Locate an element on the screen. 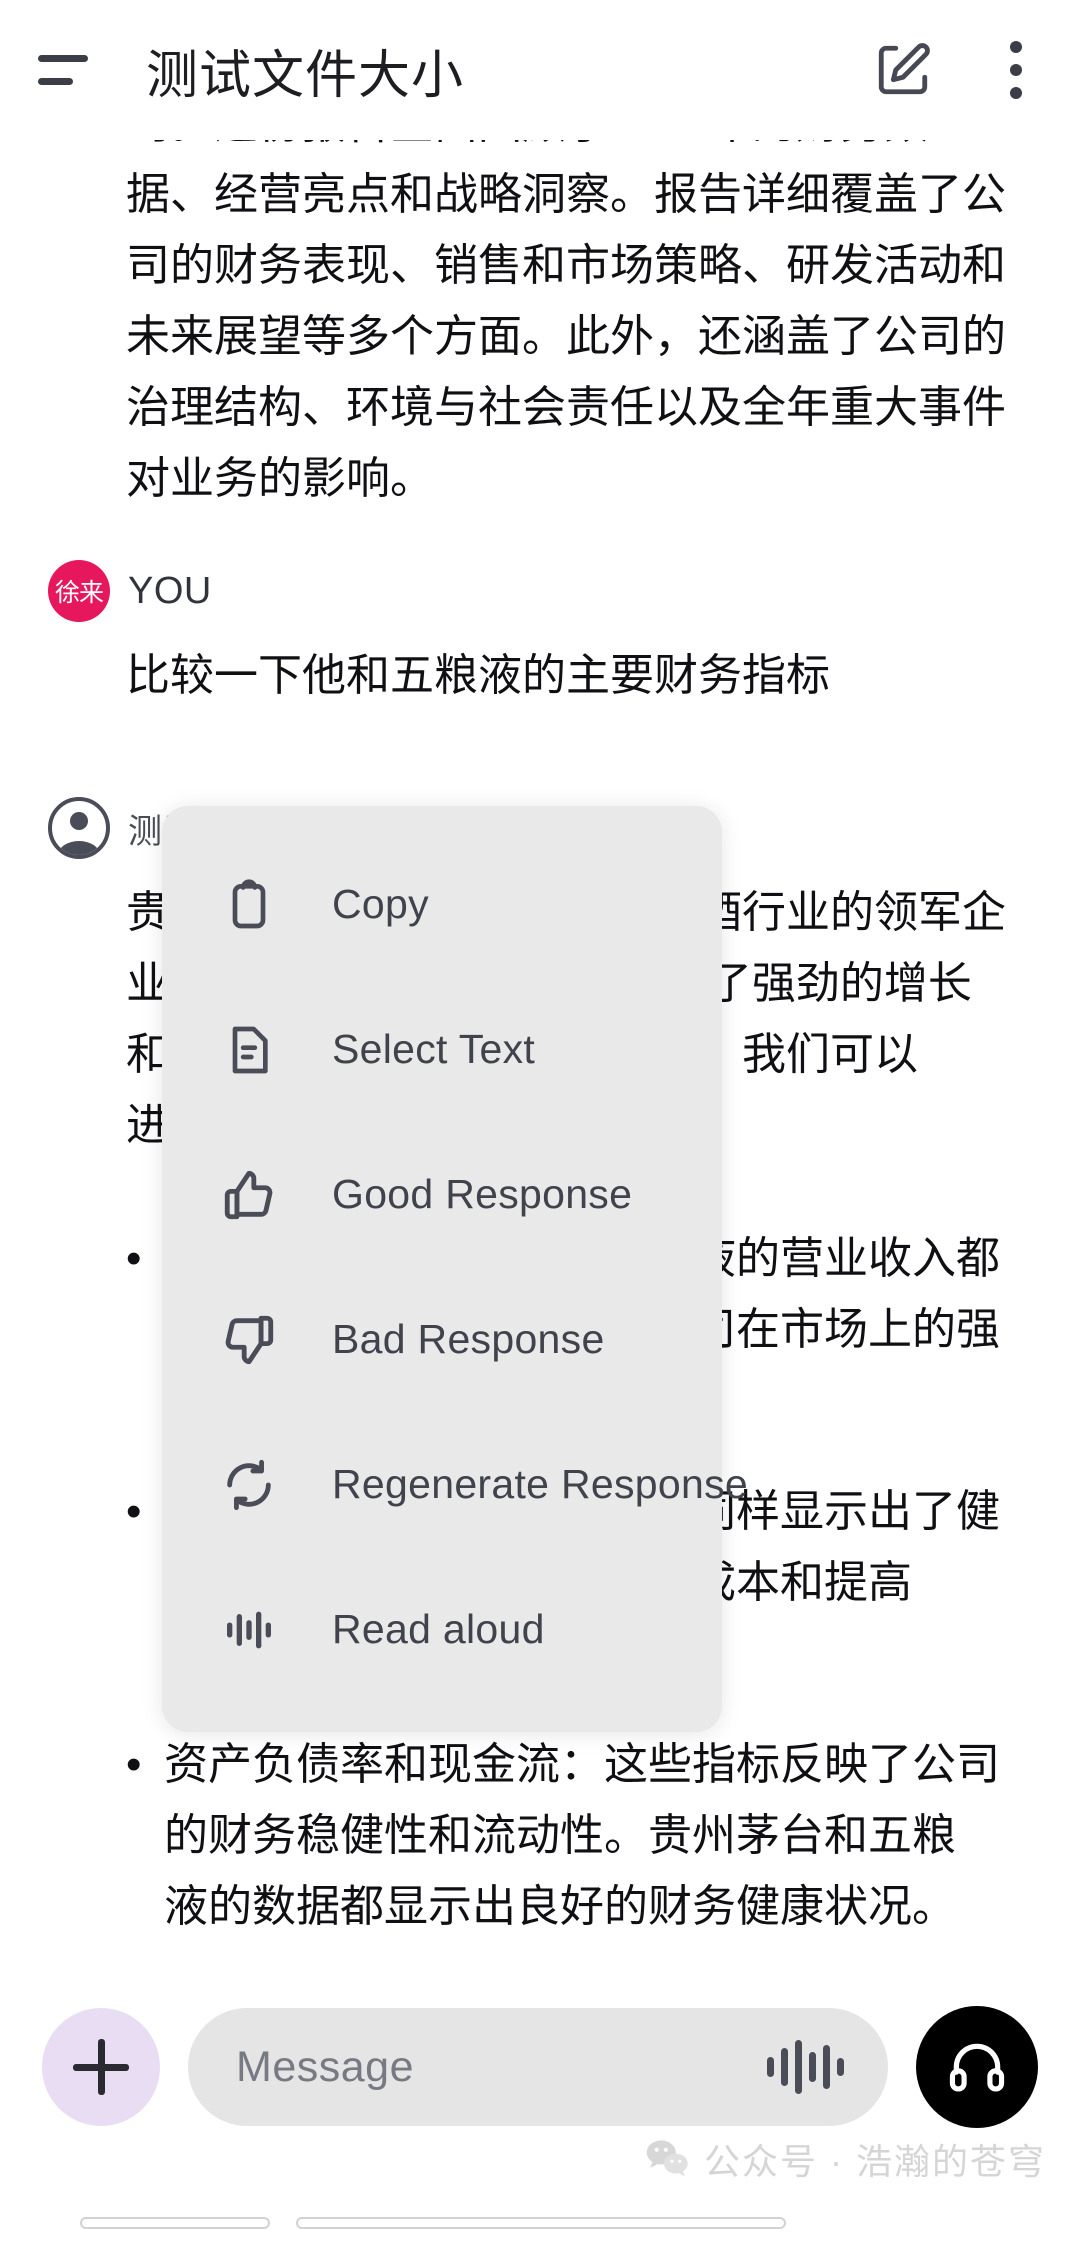  message-input-placeholder: Message is located at coordinates (325, 2066).